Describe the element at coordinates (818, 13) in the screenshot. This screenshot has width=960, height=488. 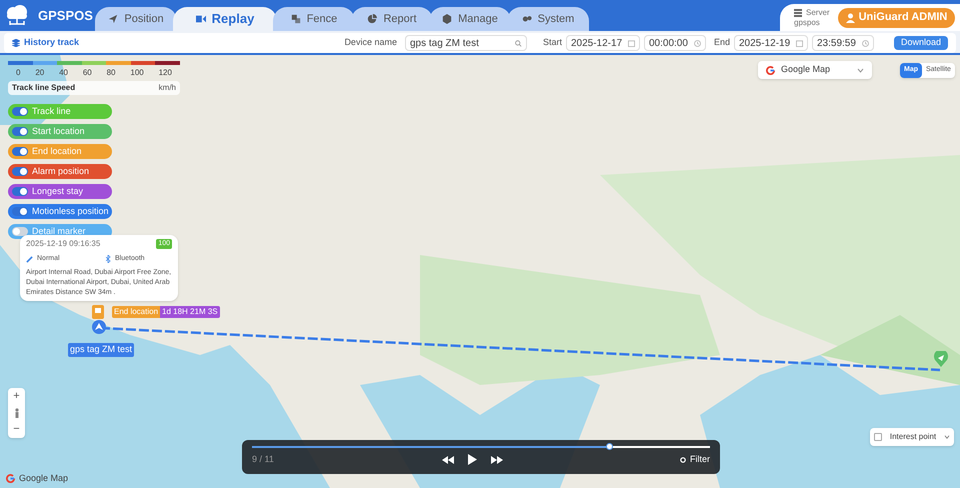
I see `server-label: Server` at that location.